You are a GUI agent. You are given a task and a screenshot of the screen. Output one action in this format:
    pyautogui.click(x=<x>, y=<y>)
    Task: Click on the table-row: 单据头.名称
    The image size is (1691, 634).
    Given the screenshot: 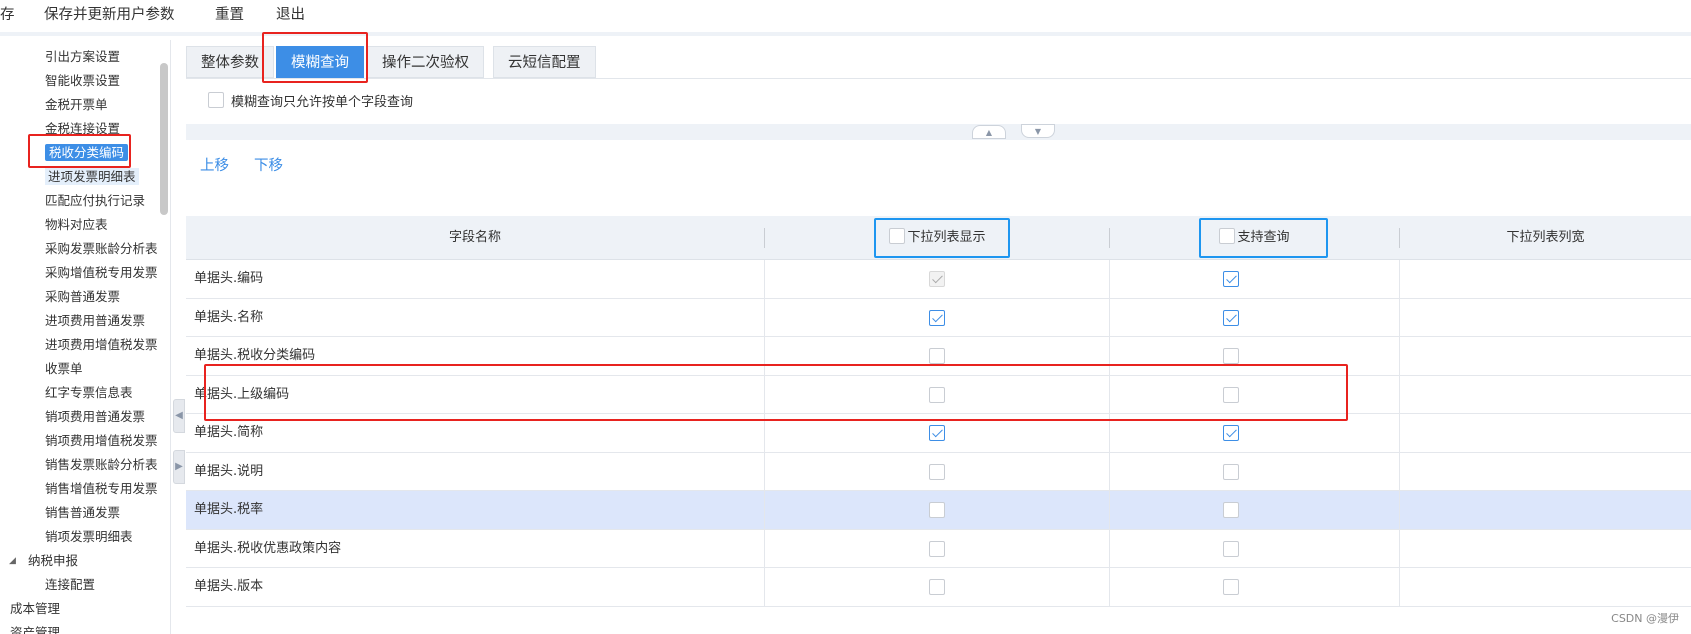 What is the action you would take?
    pyautogui.click(x=938, y=317)
    